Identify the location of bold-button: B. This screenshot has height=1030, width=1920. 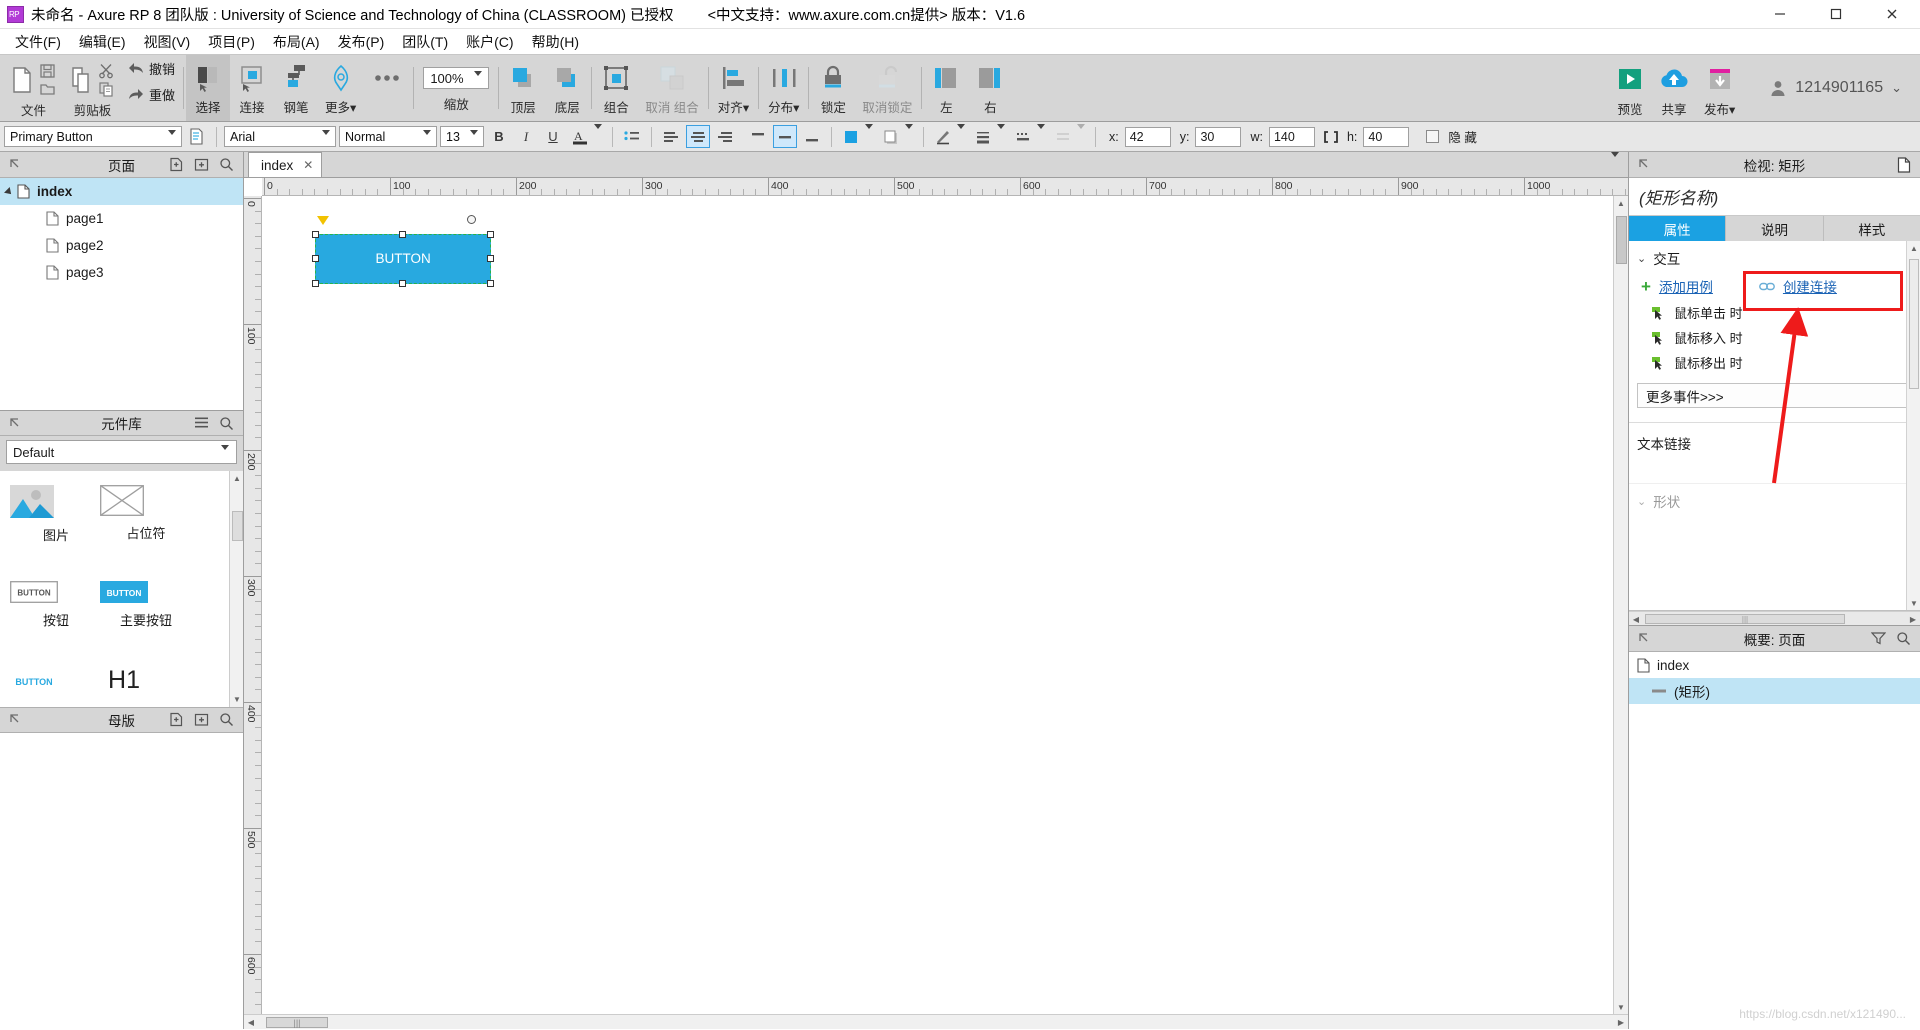
(499, 136).